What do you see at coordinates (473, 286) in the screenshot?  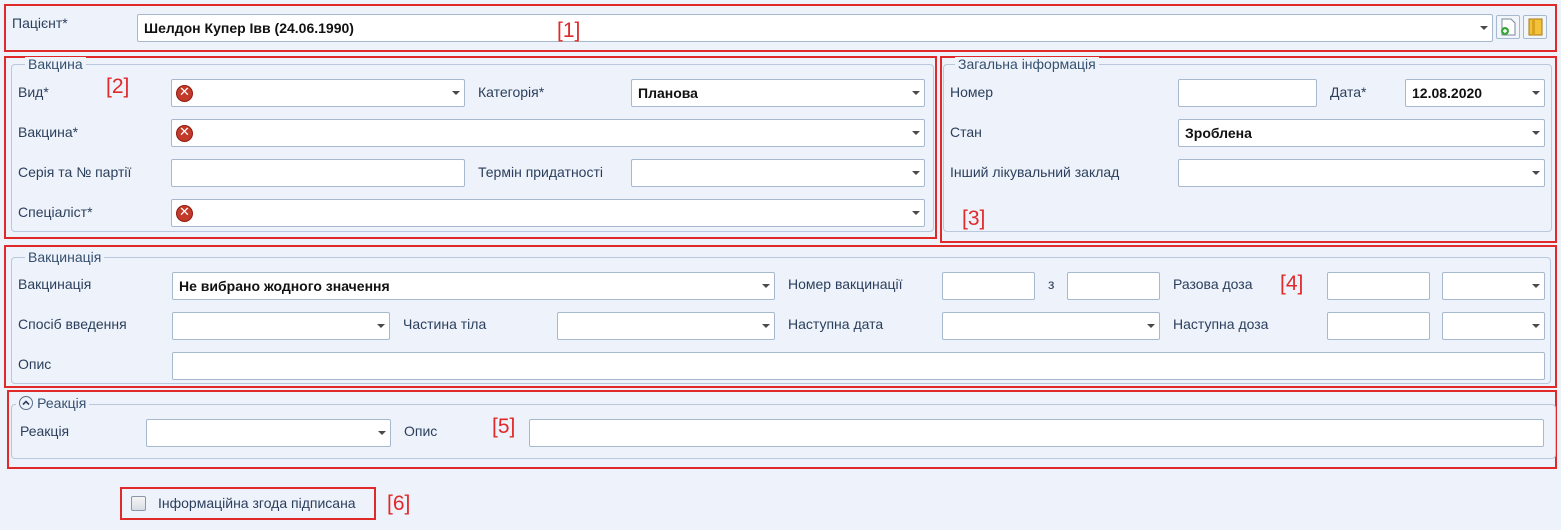 I see `vaccination-dropdown: Не вибрано жодного значення` at bounding box center [473, 286].